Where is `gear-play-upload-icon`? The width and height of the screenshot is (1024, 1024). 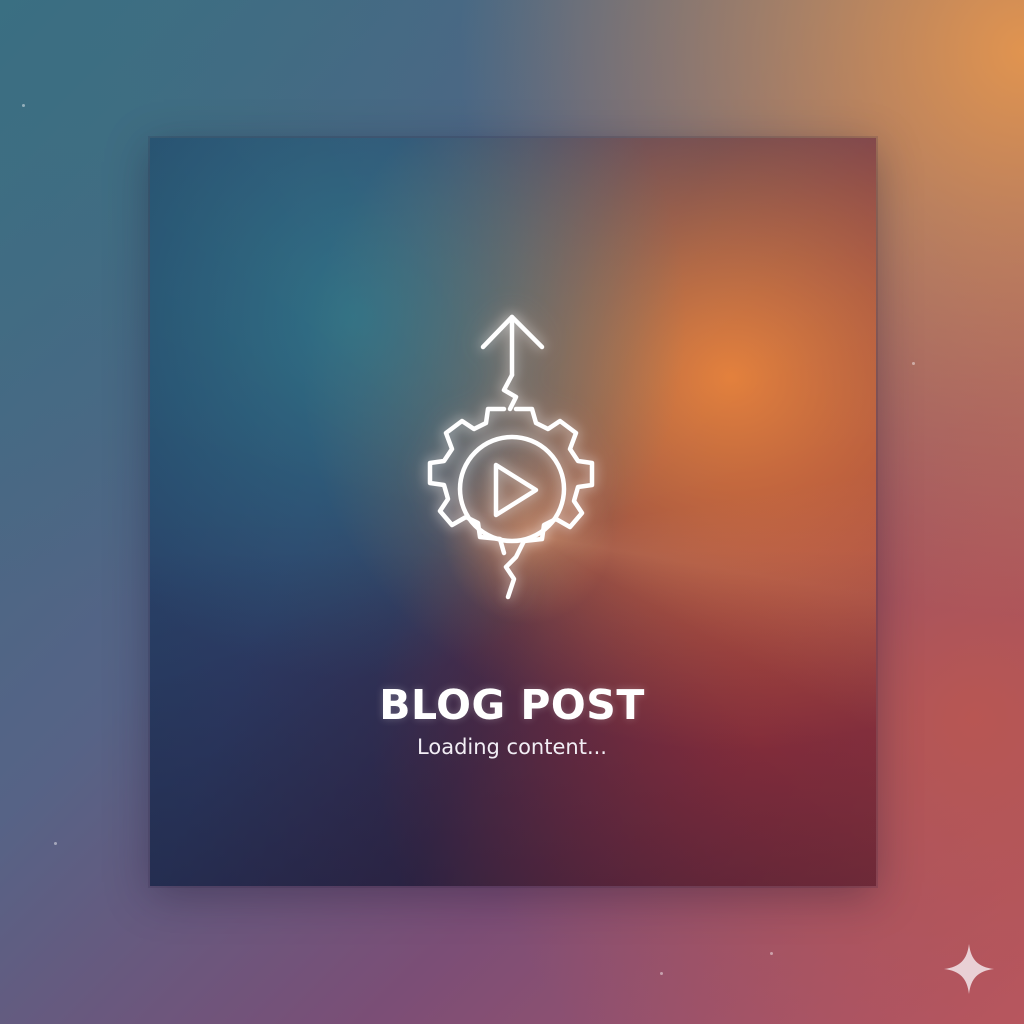 gear-play-upload-icon is located at coordinates (512, 457).